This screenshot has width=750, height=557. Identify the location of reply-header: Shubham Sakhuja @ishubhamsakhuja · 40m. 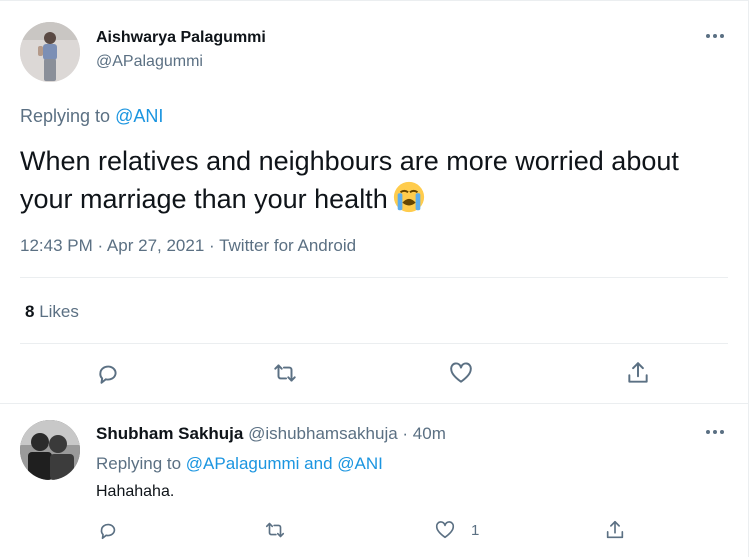
(271, 434).